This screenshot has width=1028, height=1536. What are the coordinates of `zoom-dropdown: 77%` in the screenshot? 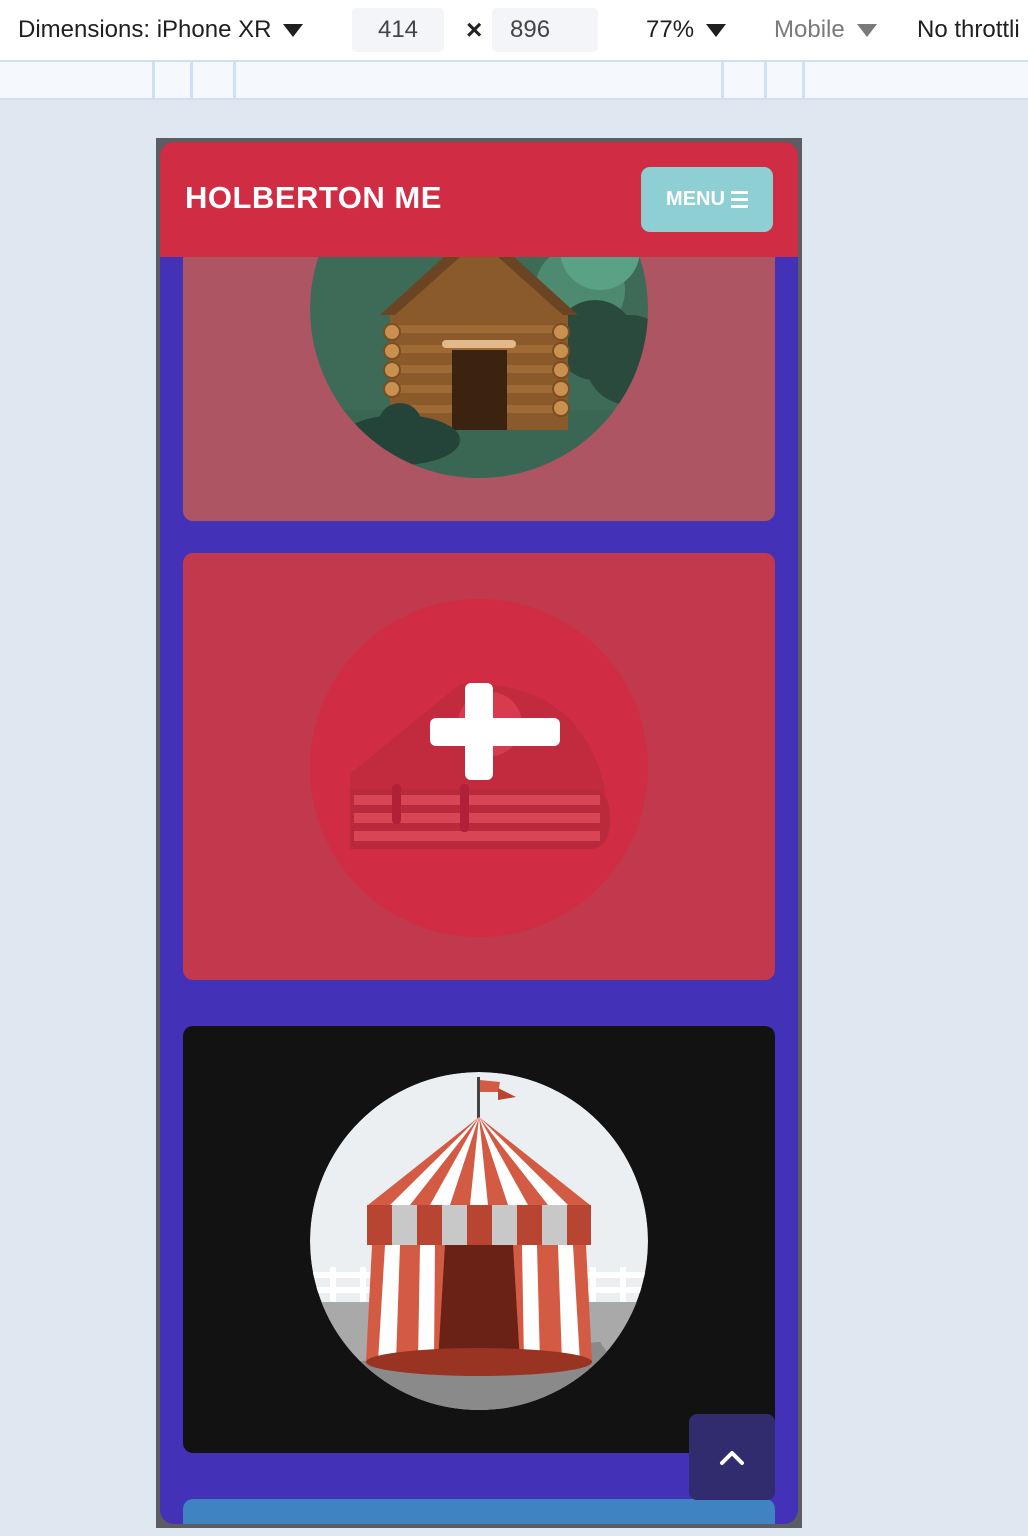 It's located at (686, 30).